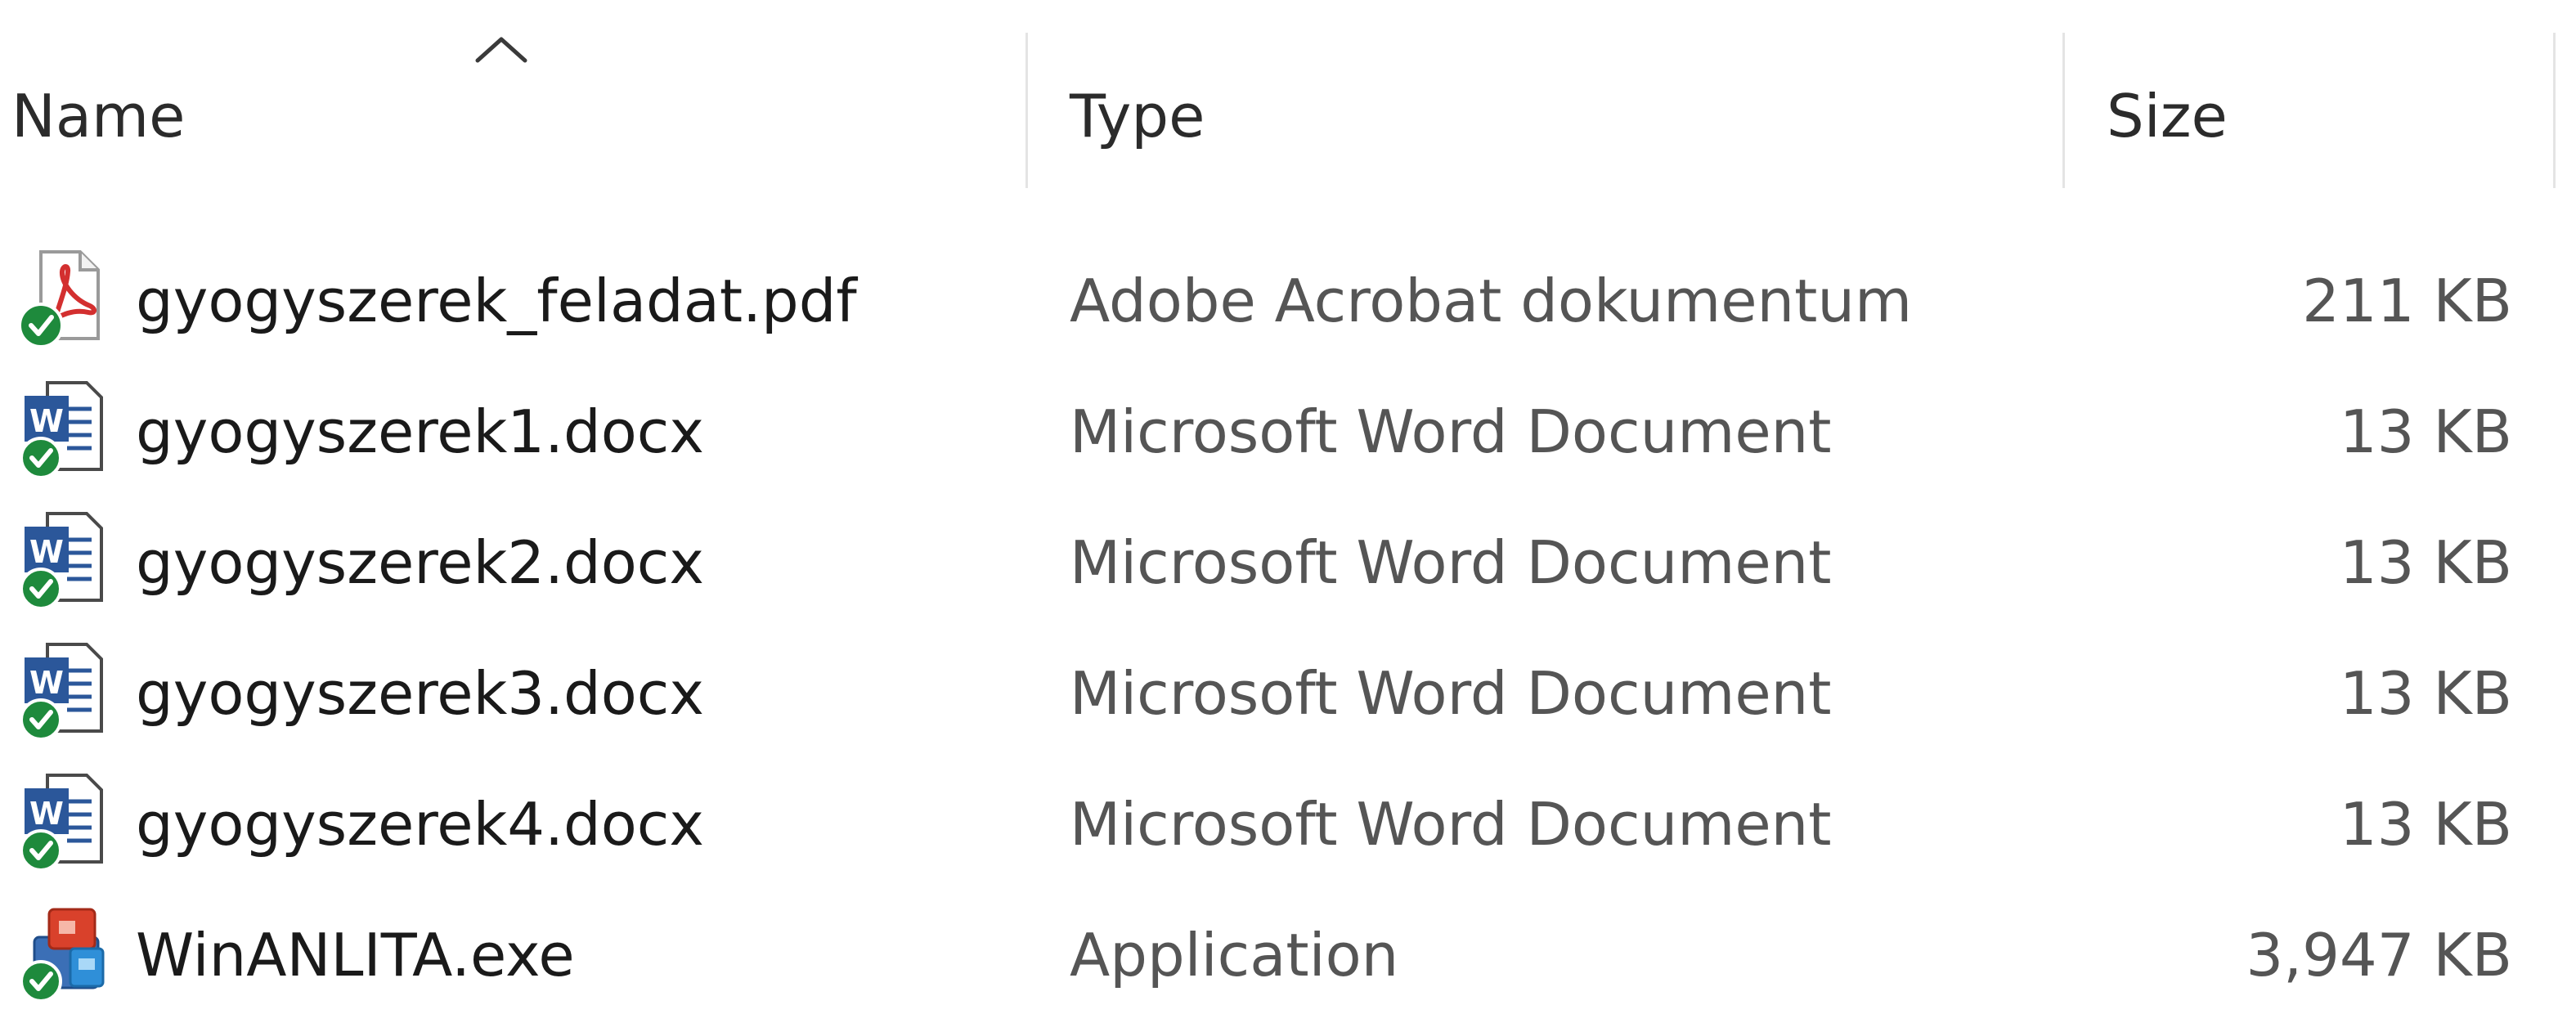  What do you see at coordinates (63, 956) in the screenshot?
I see `application-exe-icon` at bounding box center [63, 956].